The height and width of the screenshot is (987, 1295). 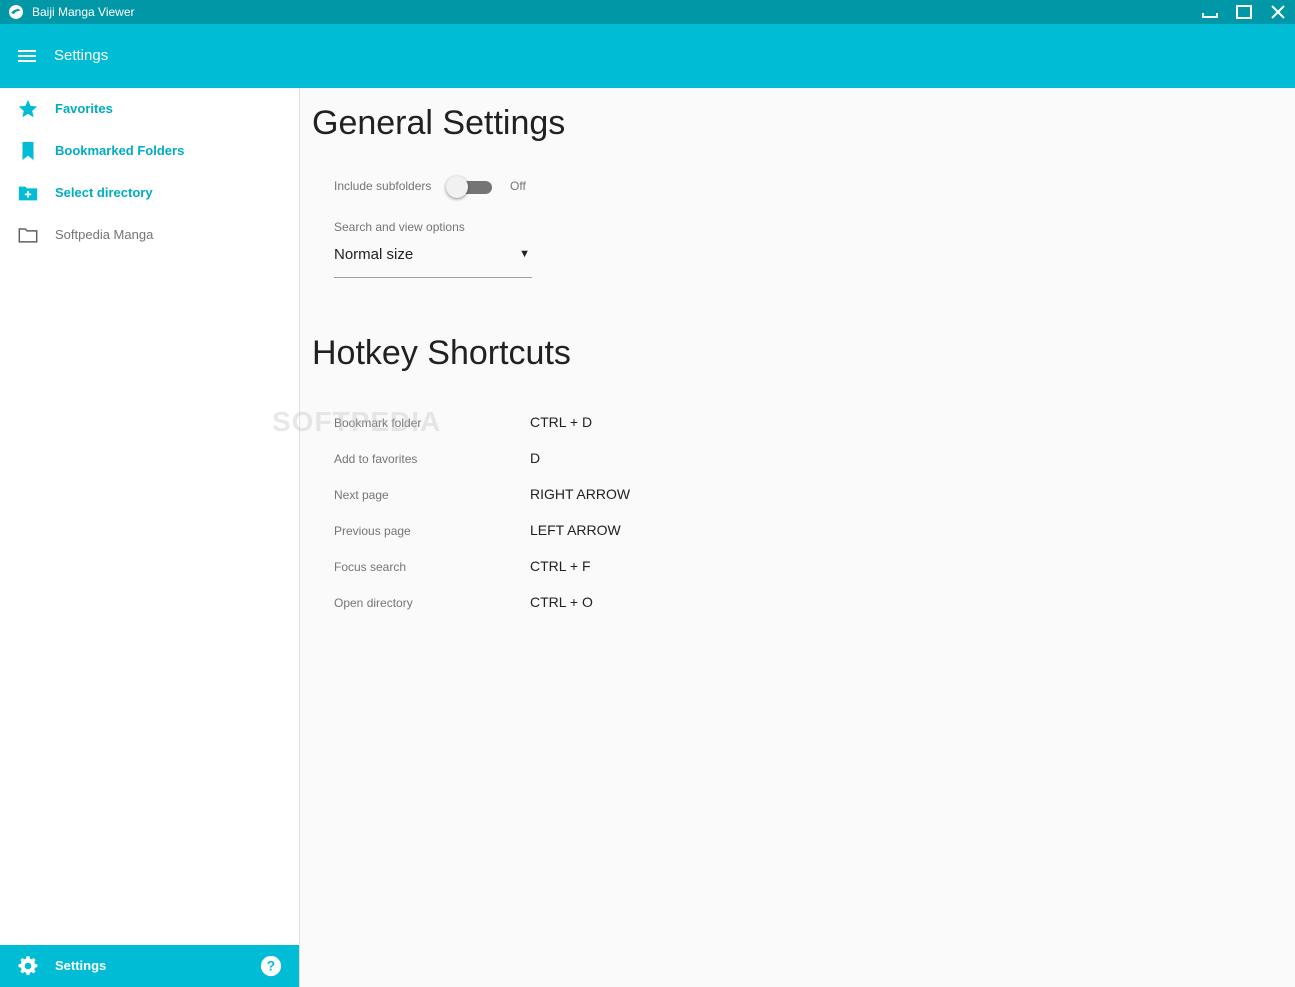 I want to click on general-settings-heading: General Settings, so click(x=439, y=123).